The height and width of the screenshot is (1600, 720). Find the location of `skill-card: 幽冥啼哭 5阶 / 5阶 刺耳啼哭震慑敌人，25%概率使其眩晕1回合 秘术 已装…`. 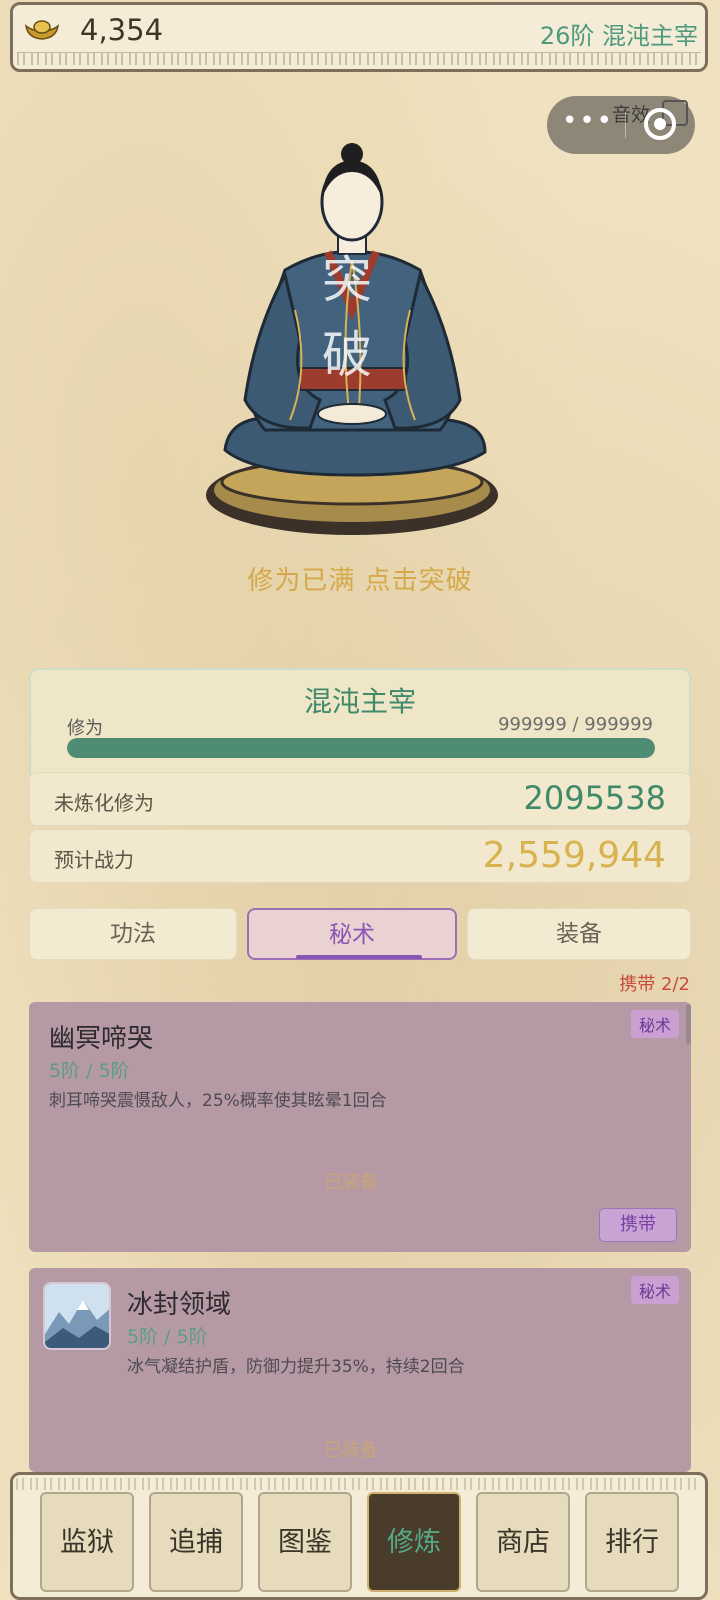

skill-card: 幽冥啼哭 5阶 / 5阶 刺耳啼哭震慑敌人，25%概率使其眩晕1回合 秘术 已装… is located at coordinates (360, 1127).